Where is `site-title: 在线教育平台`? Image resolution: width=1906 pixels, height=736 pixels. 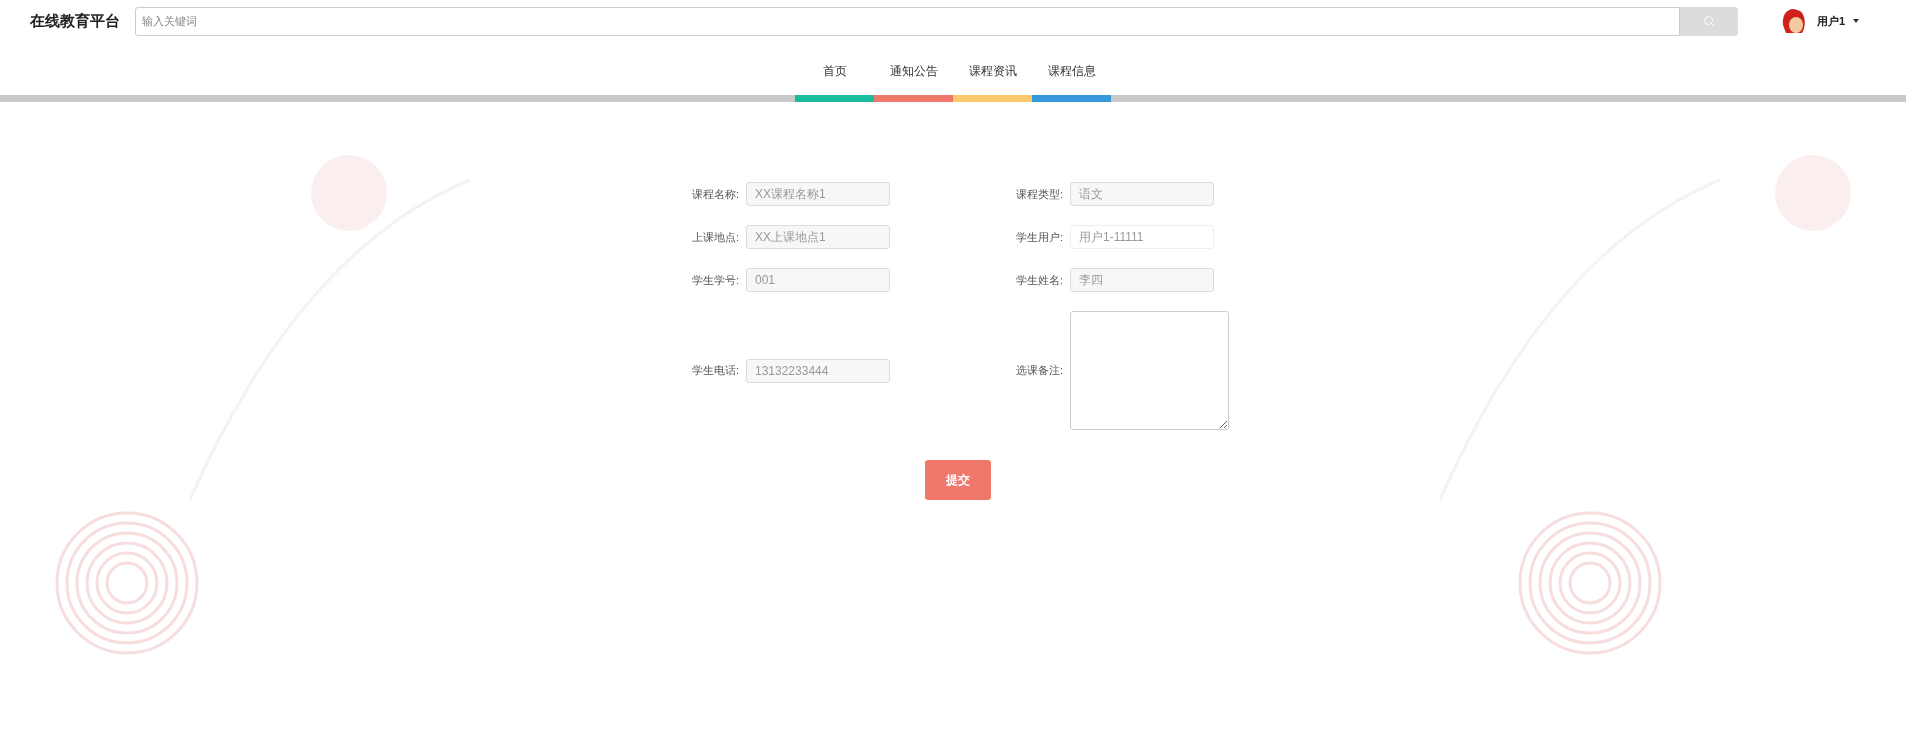
site-title: 在线教育平台 is located at coordinates (75, 20).